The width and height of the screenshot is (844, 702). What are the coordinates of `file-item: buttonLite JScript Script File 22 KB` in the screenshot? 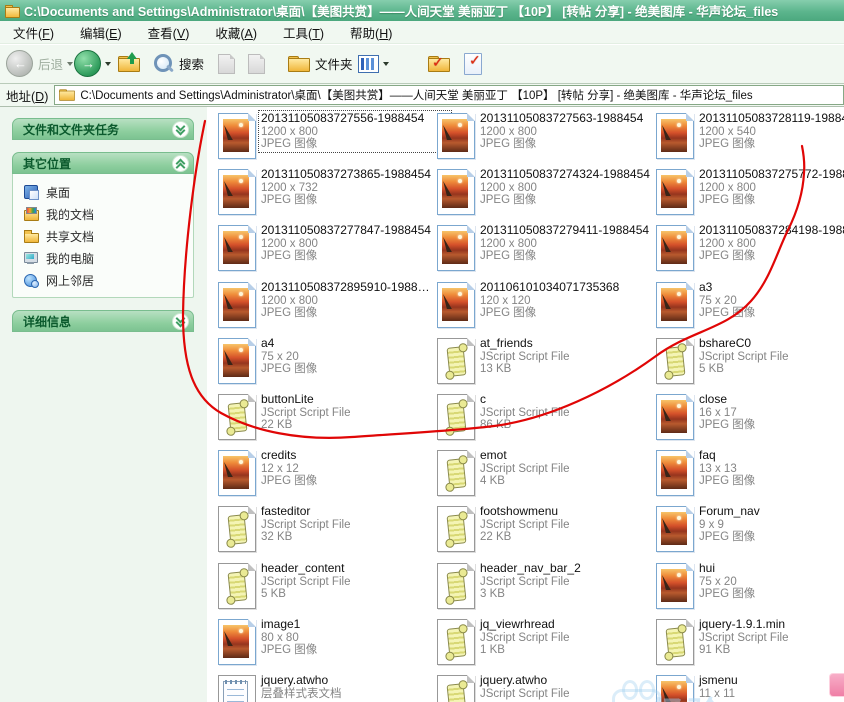 It's located at (333, 419).